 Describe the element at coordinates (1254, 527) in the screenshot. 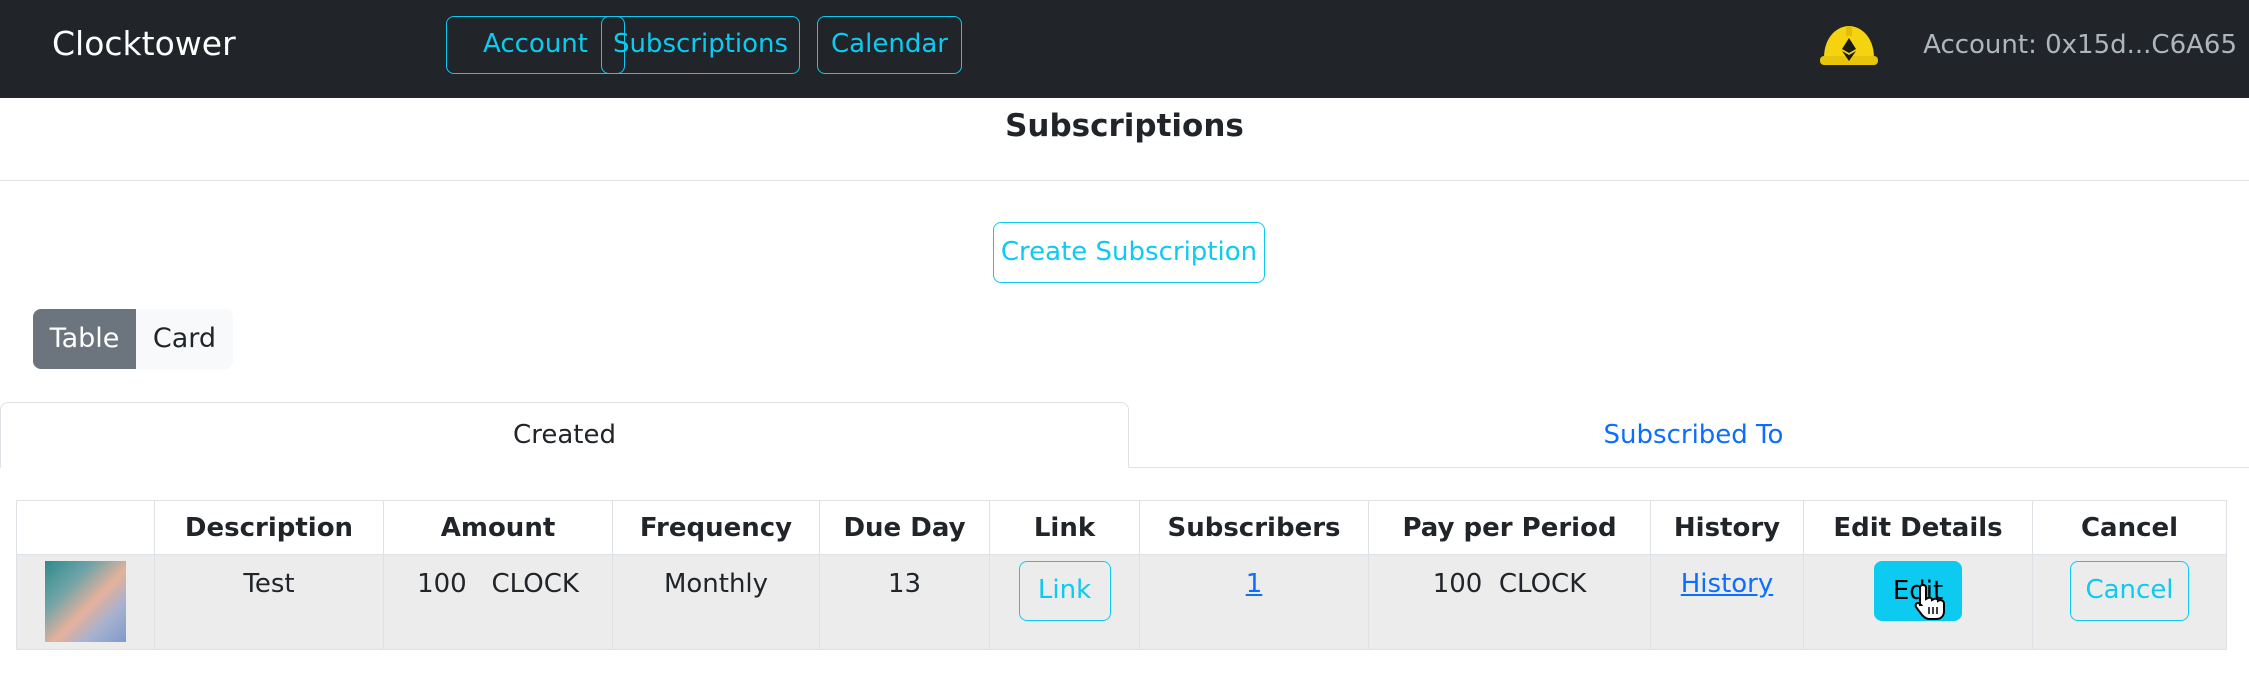

I see `header-subscribers: Subscribers` at that location.